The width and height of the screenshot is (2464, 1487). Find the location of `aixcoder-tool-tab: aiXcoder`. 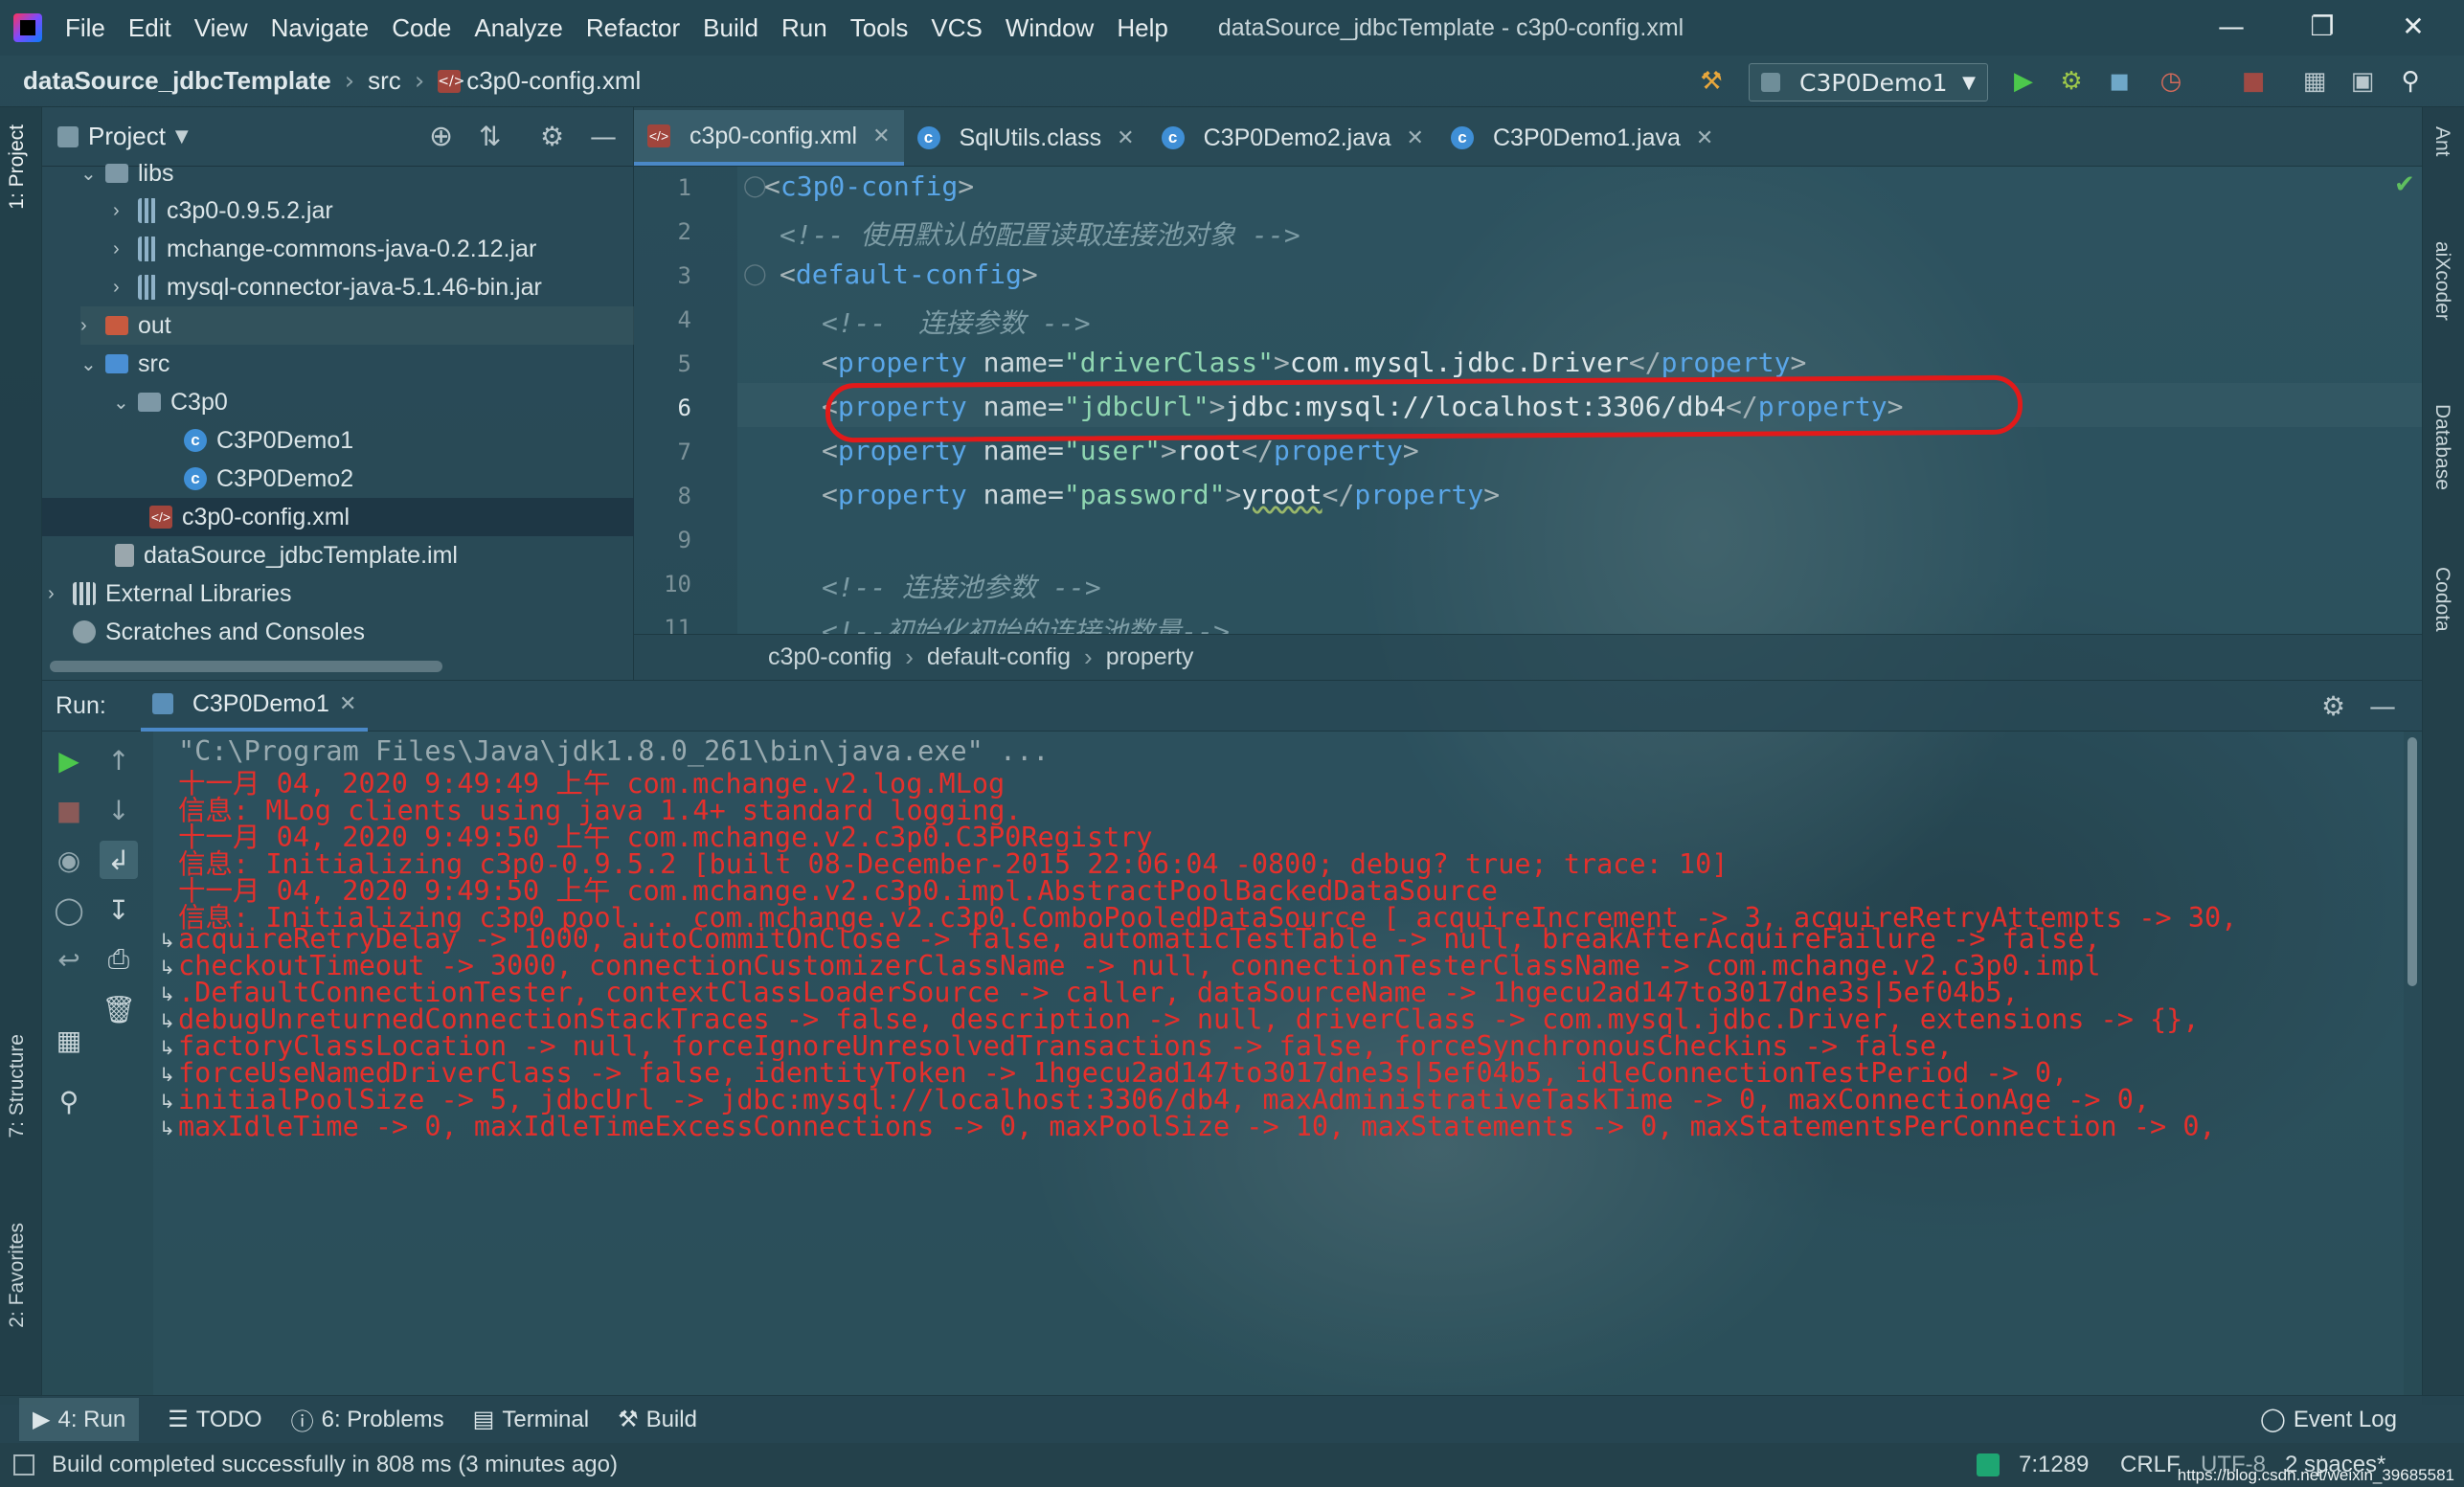

aixcoder-tool-tab: aiXcoder is located at coordinates (2441, 281).